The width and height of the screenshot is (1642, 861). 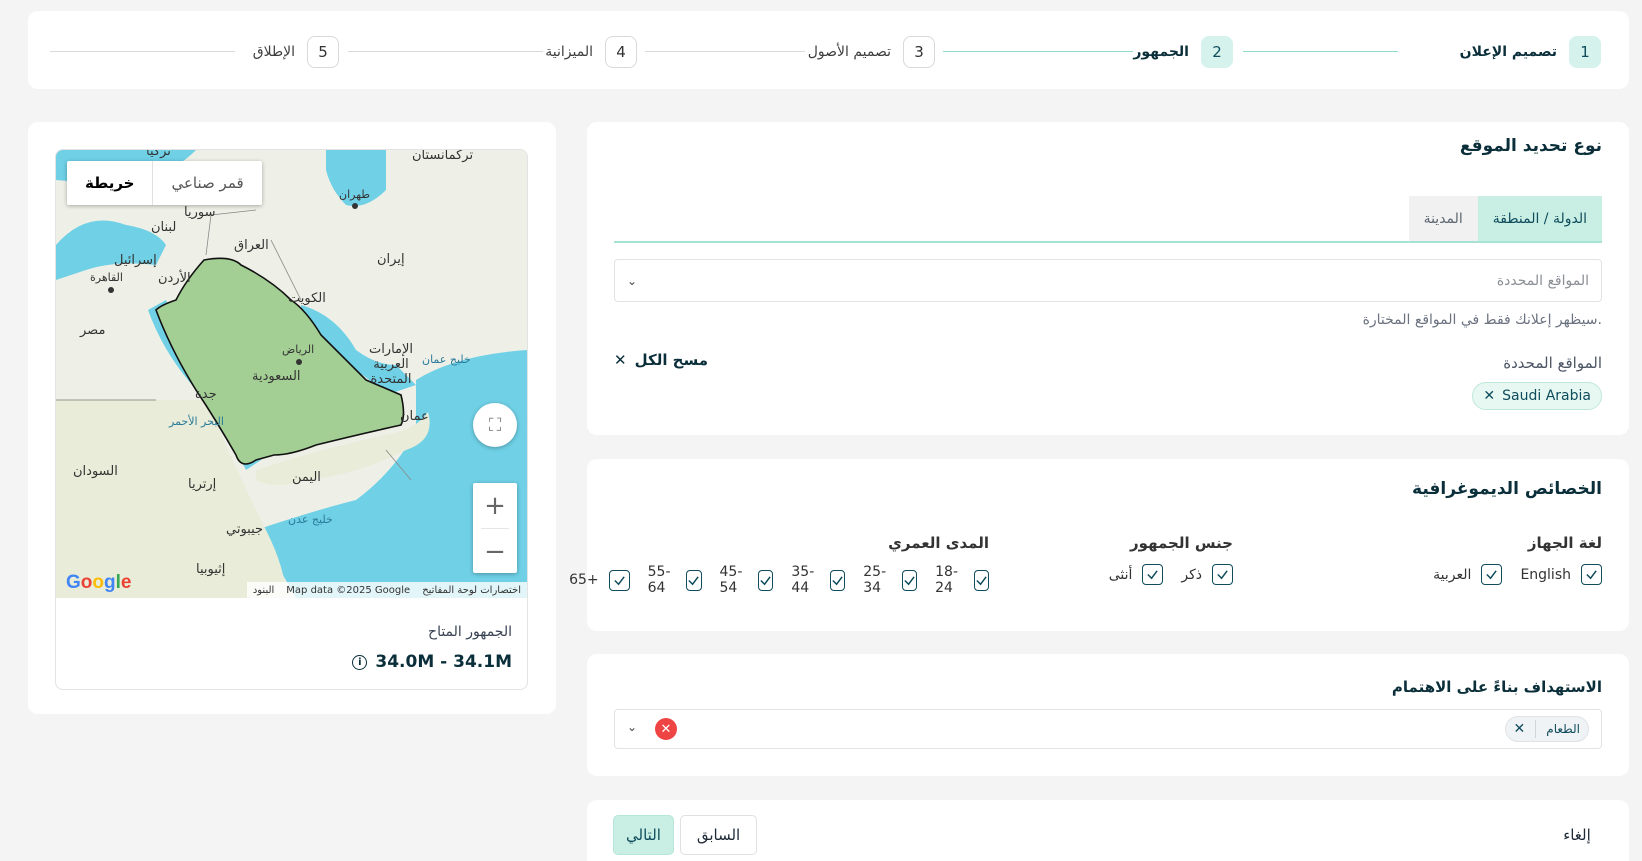 What do you see at coordinates (718, 835) in the screenshot?
I see `previous-button: السابق` at bounding box center [718, 835].